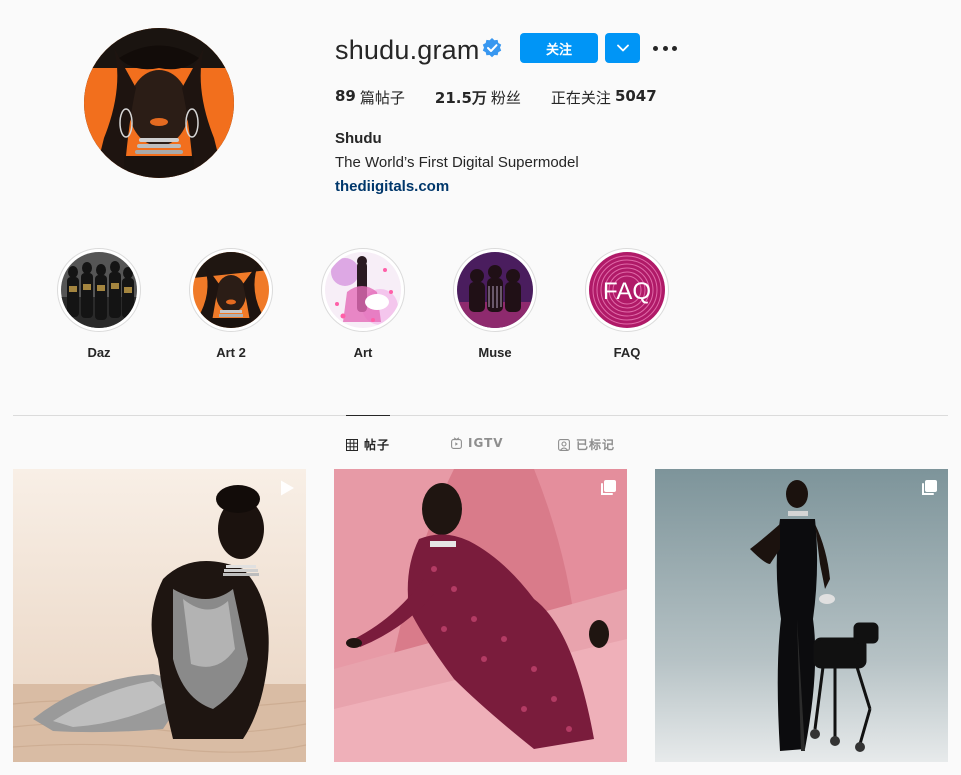  Describe the element at coordinates (480, 415) in the screenshot. I see `tabs-divider` at that location.